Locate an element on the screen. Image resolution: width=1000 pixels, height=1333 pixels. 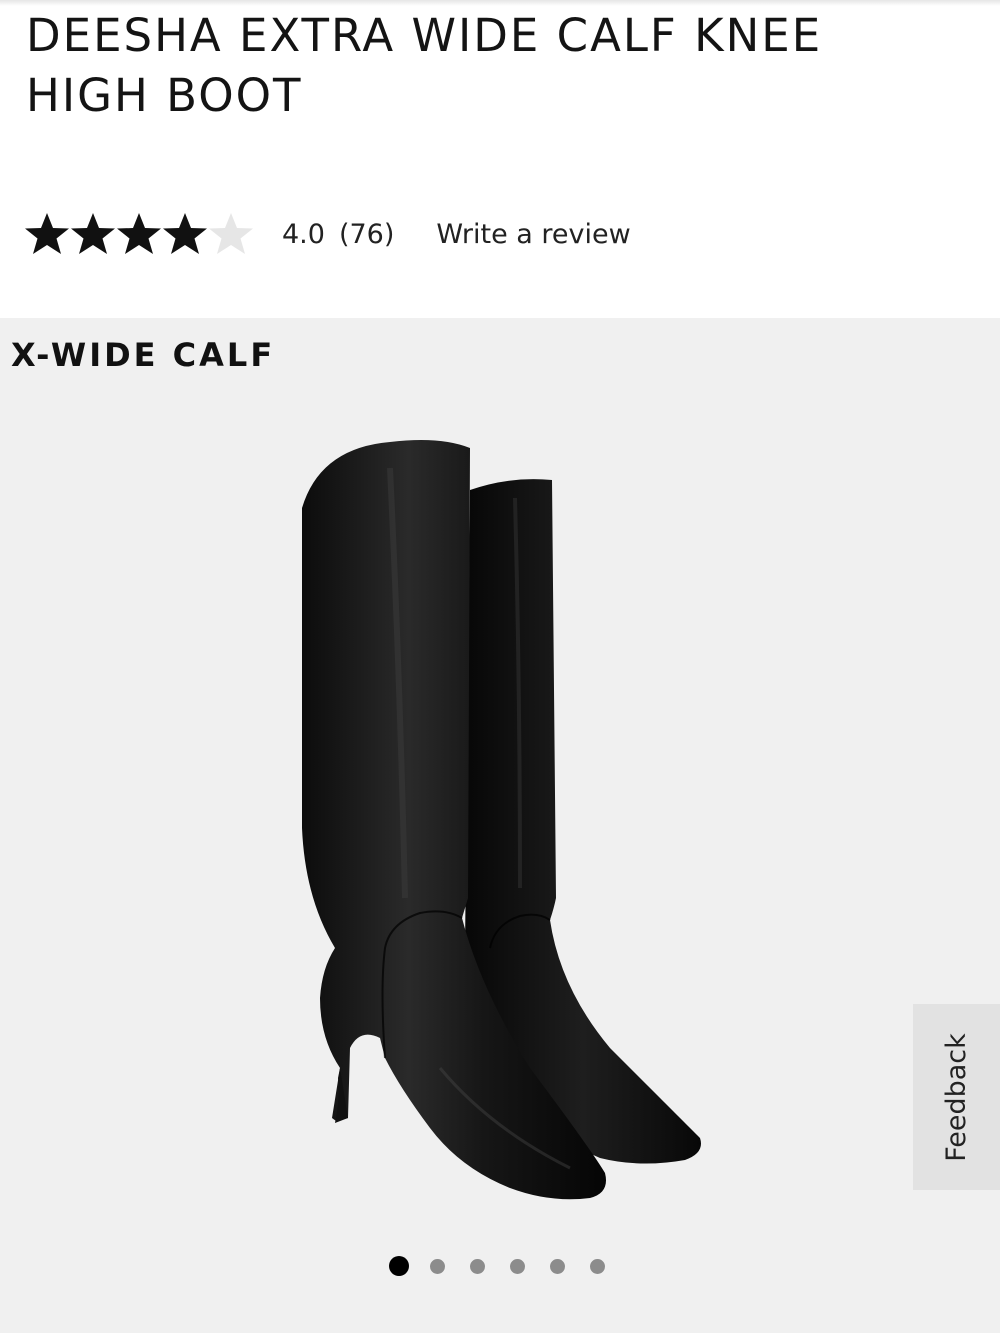
star-empty-icon is located at coordinates (231, 234).